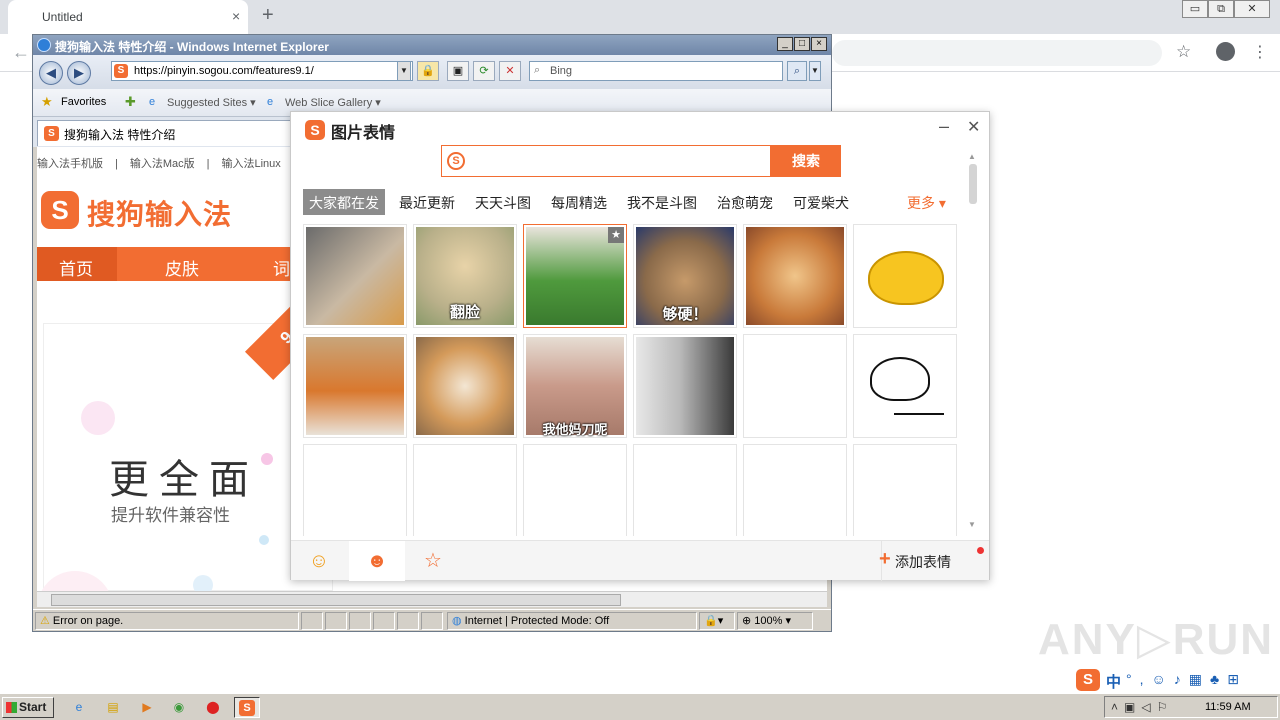  What do you see at coordinates (213, 707) in the screenshot?
I see `opera-taskbar-icon: ⬤` at bounding box center [213, 707].